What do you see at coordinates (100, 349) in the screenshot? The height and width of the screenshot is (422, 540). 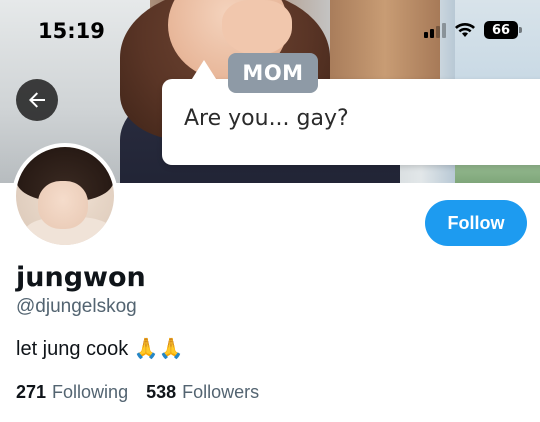 I see `profile-bio: let jung cook 🙏🙏` at bounding box center [100, 349].